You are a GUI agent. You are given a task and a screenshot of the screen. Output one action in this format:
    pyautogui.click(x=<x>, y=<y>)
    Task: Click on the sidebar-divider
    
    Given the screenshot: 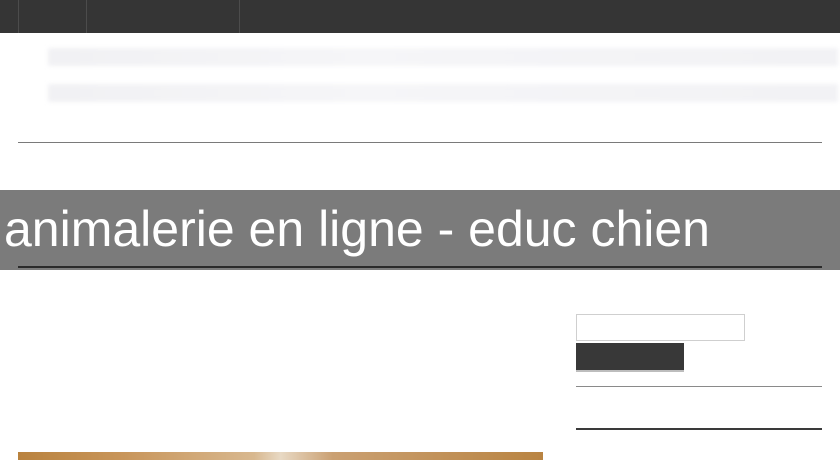 What is the action you would take?
    pyautogui.click(x=699, y=386)
    